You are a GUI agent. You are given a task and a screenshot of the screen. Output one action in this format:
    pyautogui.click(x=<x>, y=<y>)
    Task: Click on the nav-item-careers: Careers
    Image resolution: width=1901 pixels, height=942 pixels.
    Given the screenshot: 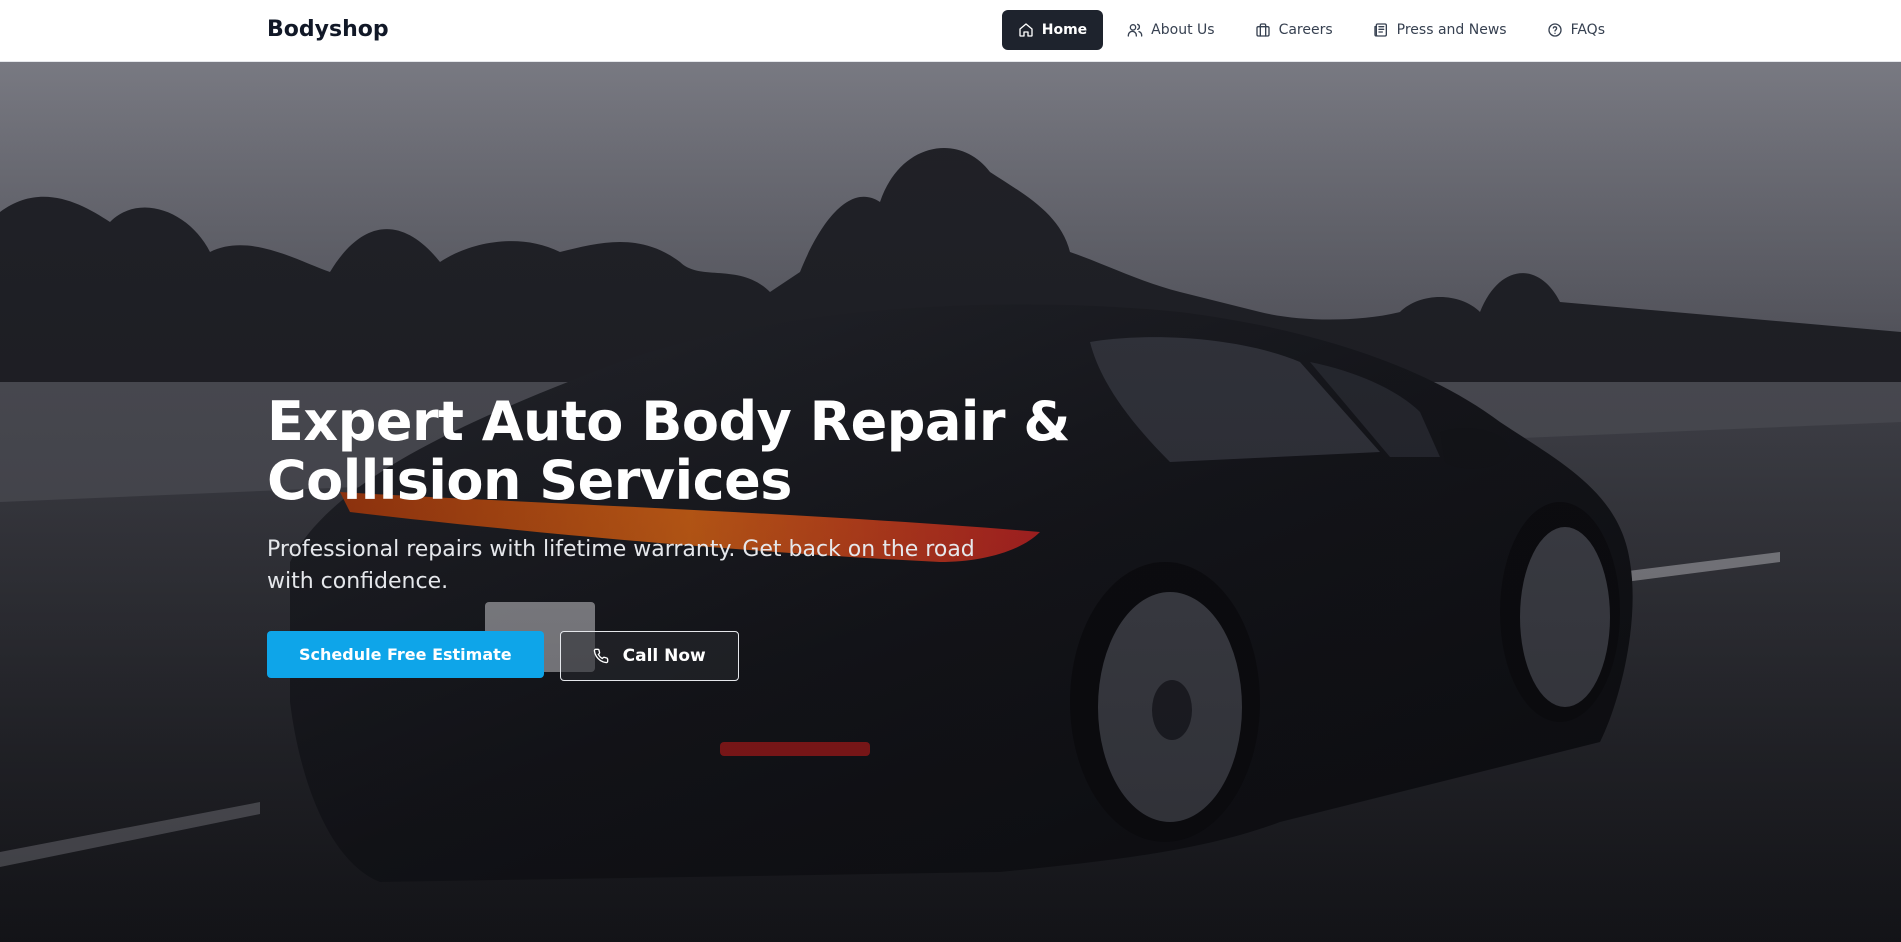 What is the action you would take?
    pyautogui.click(x=1294, y=30)
    